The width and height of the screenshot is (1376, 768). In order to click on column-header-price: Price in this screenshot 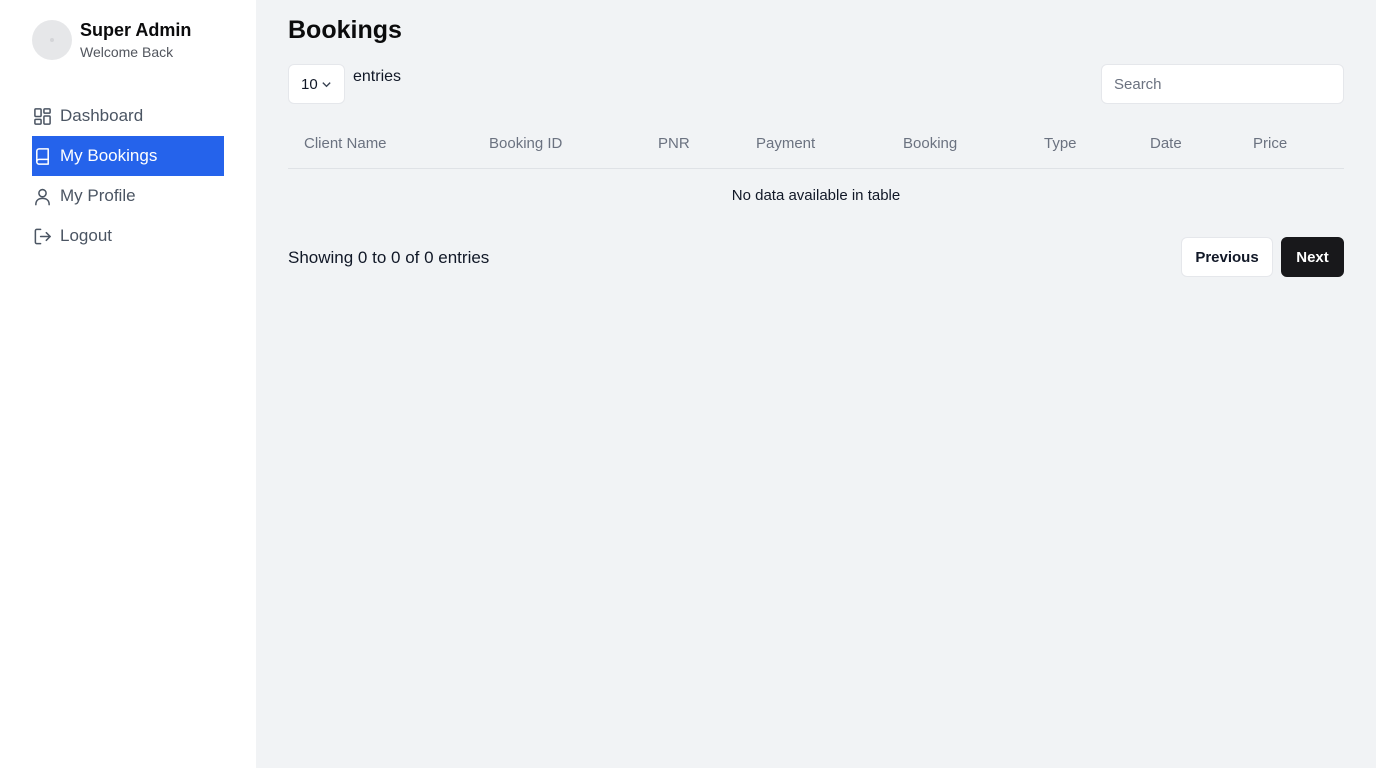, I will do `click(1270, 143)`.